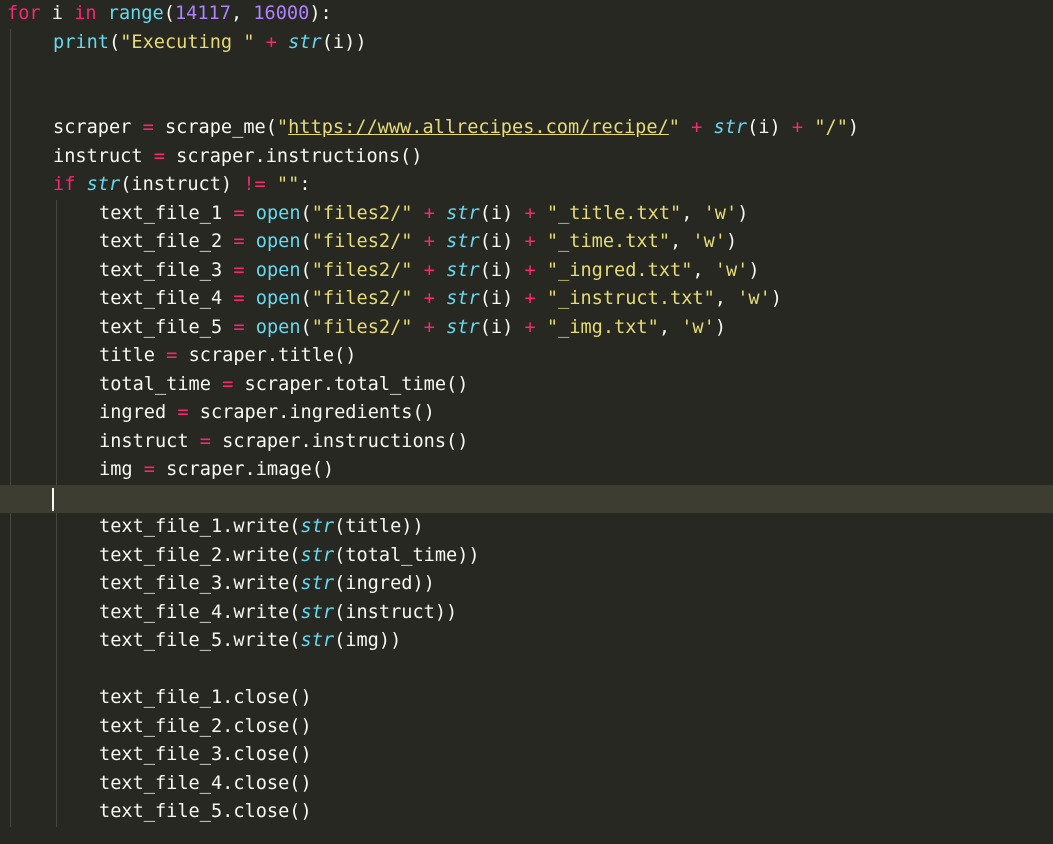 Image resolution: width=1053 pixels, height=844 pixels. What do you see at coordinates (368, 640) in the screenshot?
I see `code-token: (img))` at bounding box center [368, 640].